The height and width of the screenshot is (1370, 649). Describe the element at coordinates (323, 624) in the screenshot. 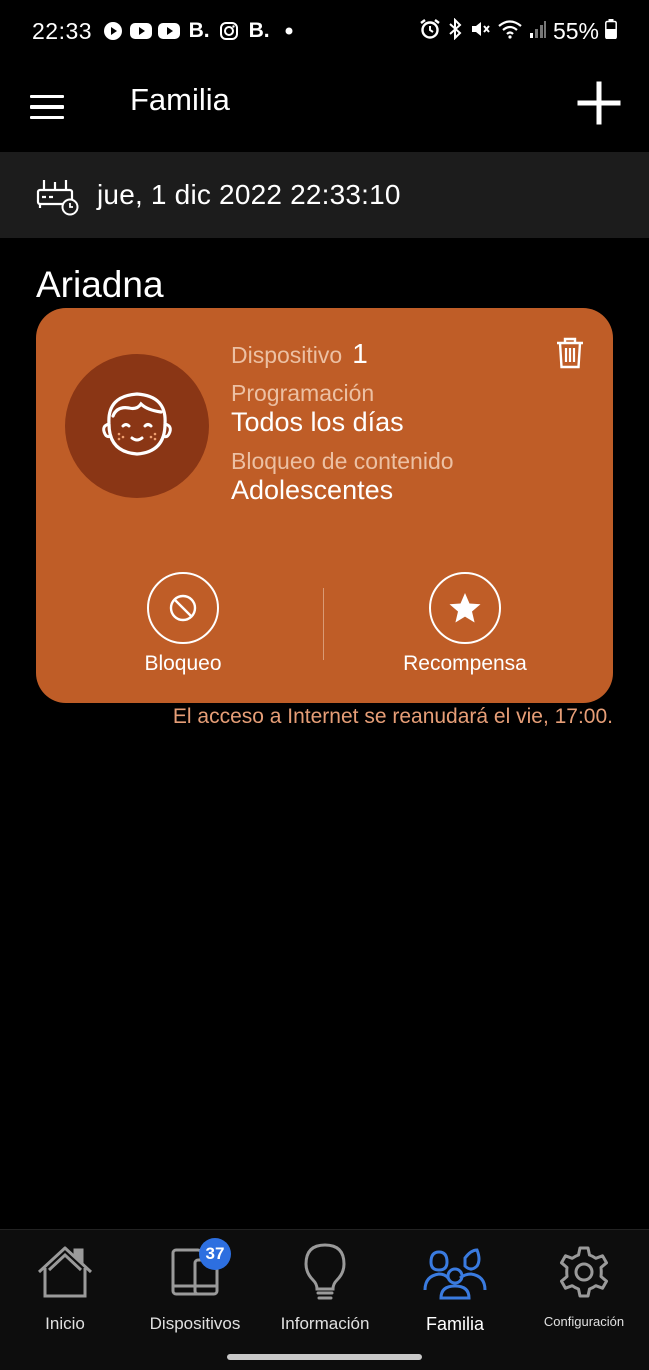

I see `action-divider` at that location.